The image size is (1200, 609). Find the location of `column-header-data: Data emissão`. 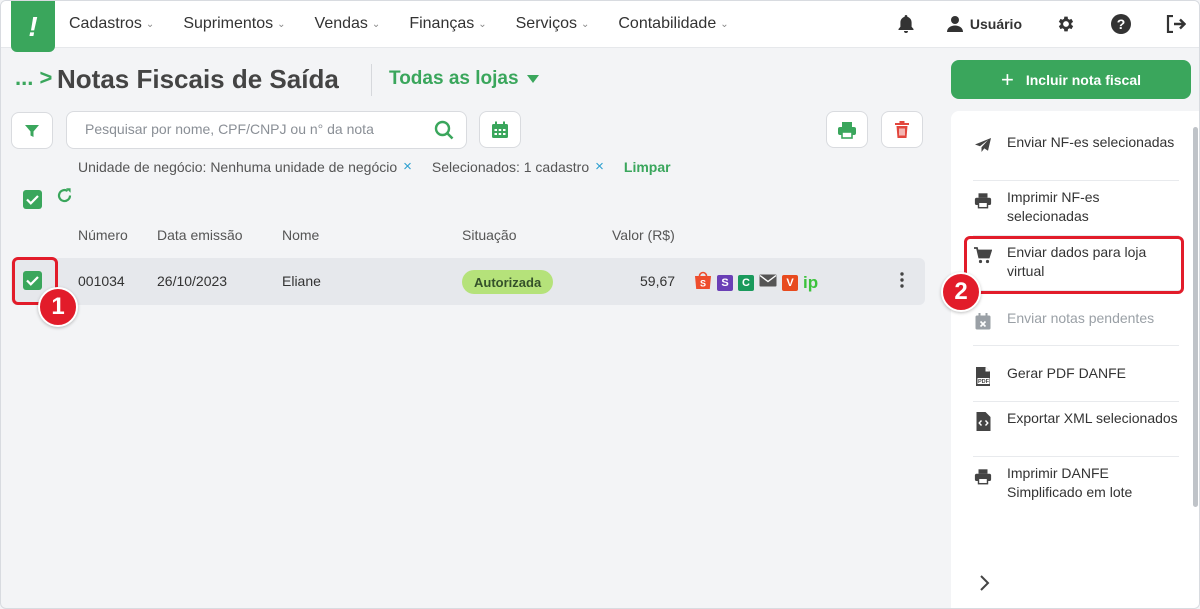

column-header-data: Data emissão is located at coordinates (200, 235).